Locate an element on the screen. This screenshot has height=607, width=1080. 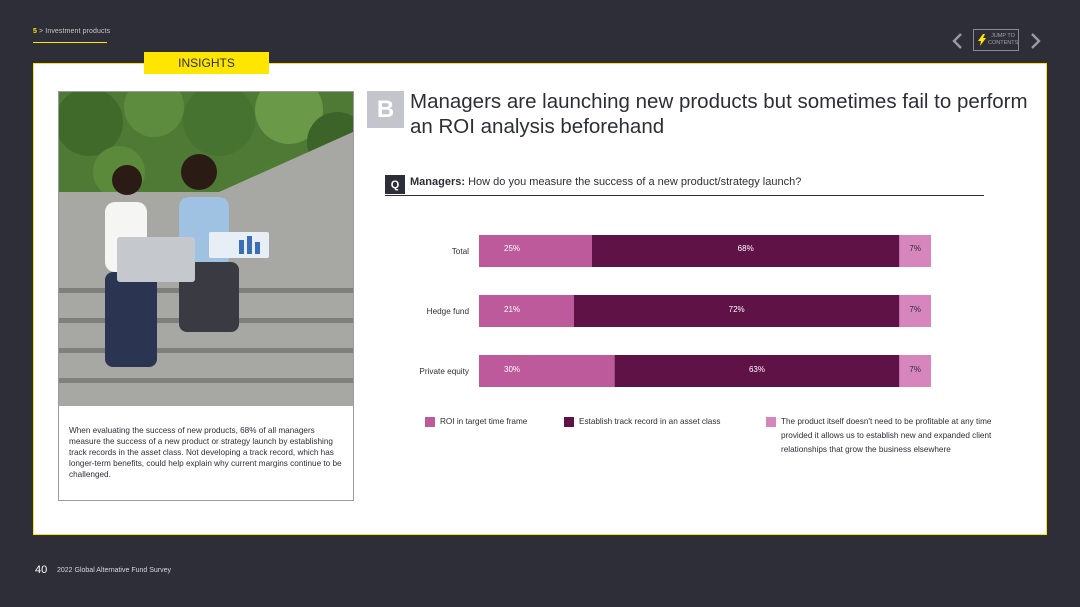
data-label: 30% is located at coordinates (512, 369).